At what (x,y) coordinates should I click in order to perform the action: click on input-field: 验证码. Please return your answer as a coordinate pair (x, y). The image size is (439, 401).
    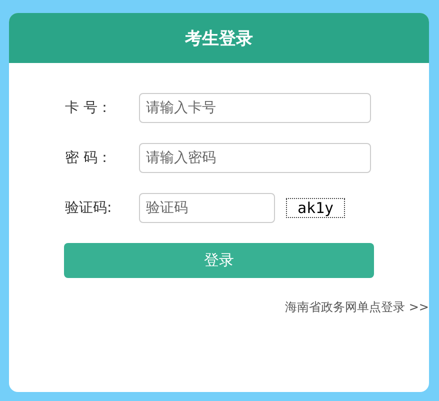
    Looking at the image, I should click on (207, 208).